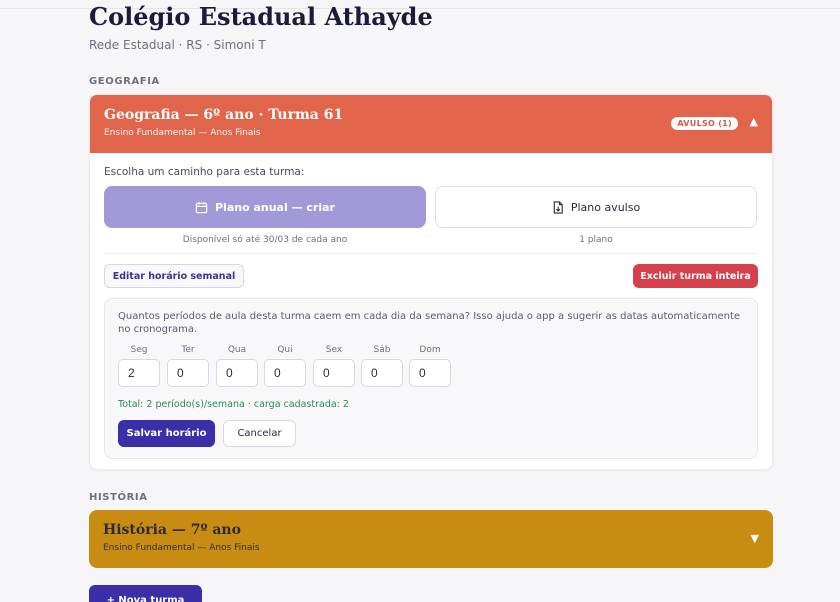 Image resolution: width=840 pixels, height=602 pixels. I want to click on day-field-sab: Sáb, so click(382, 366).